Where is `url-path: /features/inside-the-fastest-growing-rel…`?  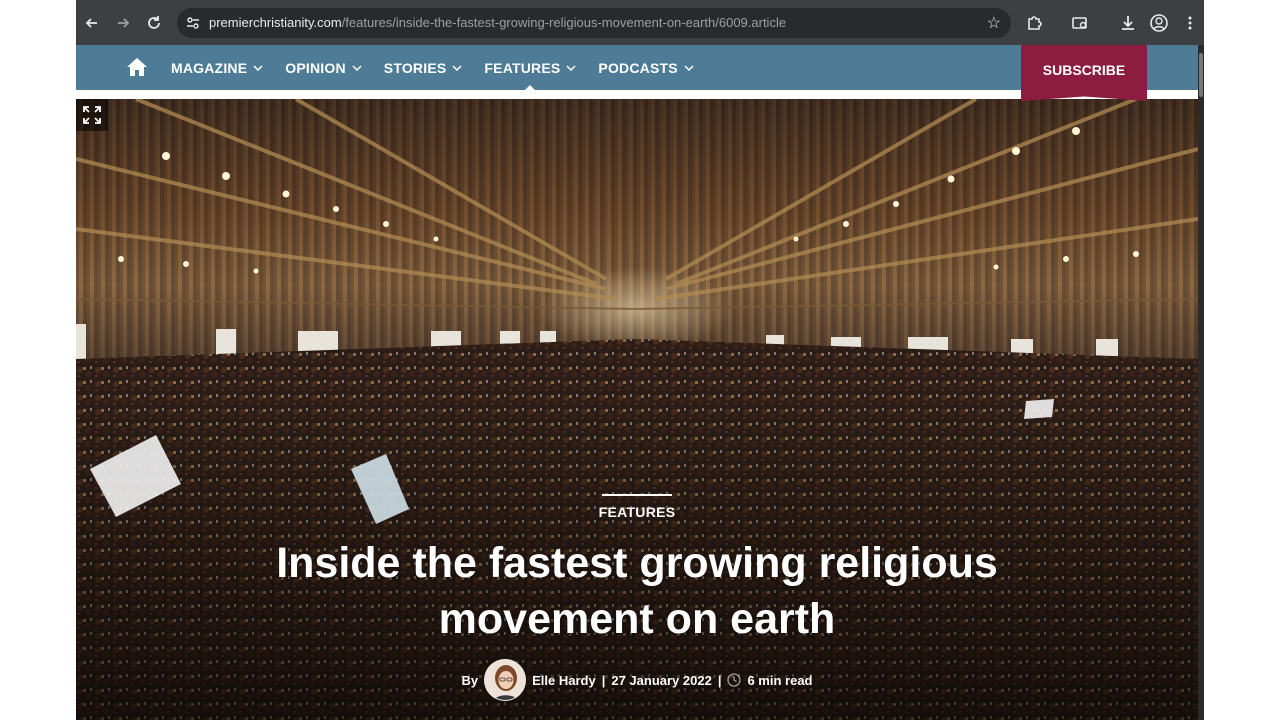 url-path: /features/inside-the-fastest-growing-rel… is located at coordinates (564, 22).